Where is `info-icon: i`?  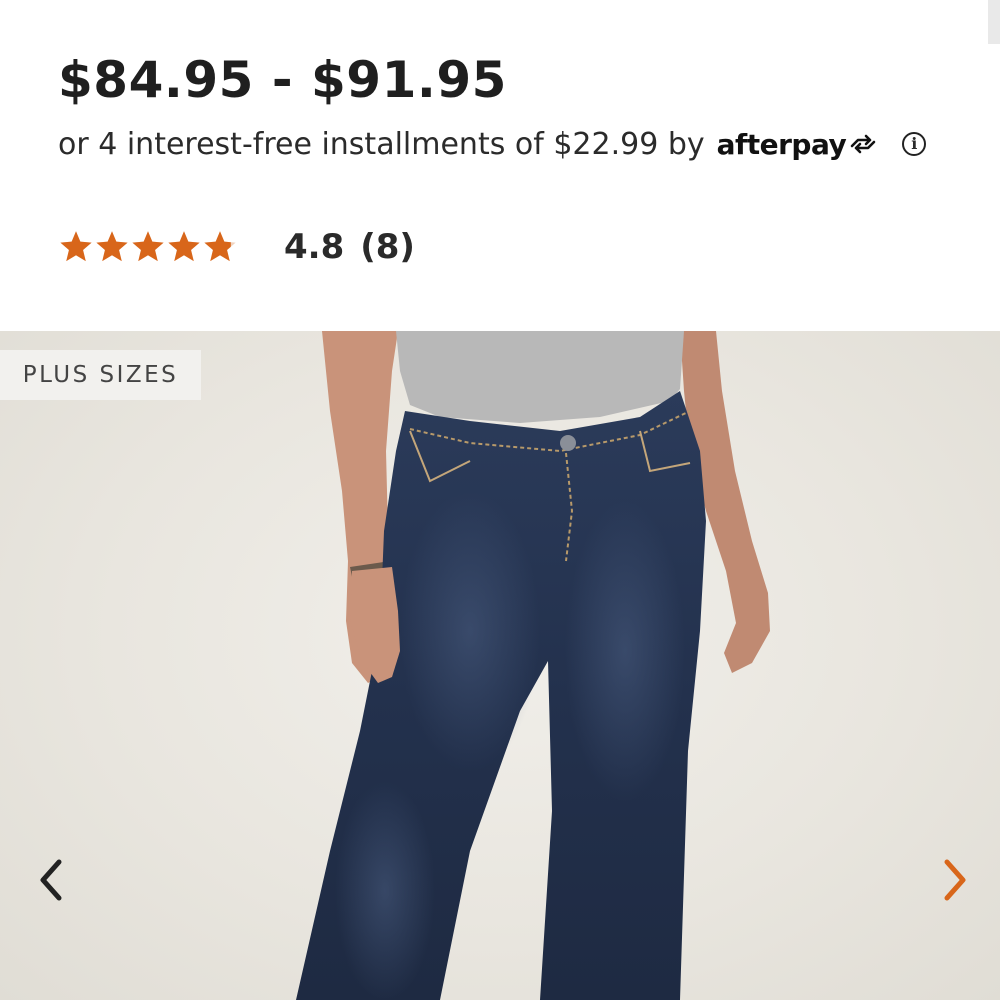 info-icon: i is located at coordinates (914, 144).